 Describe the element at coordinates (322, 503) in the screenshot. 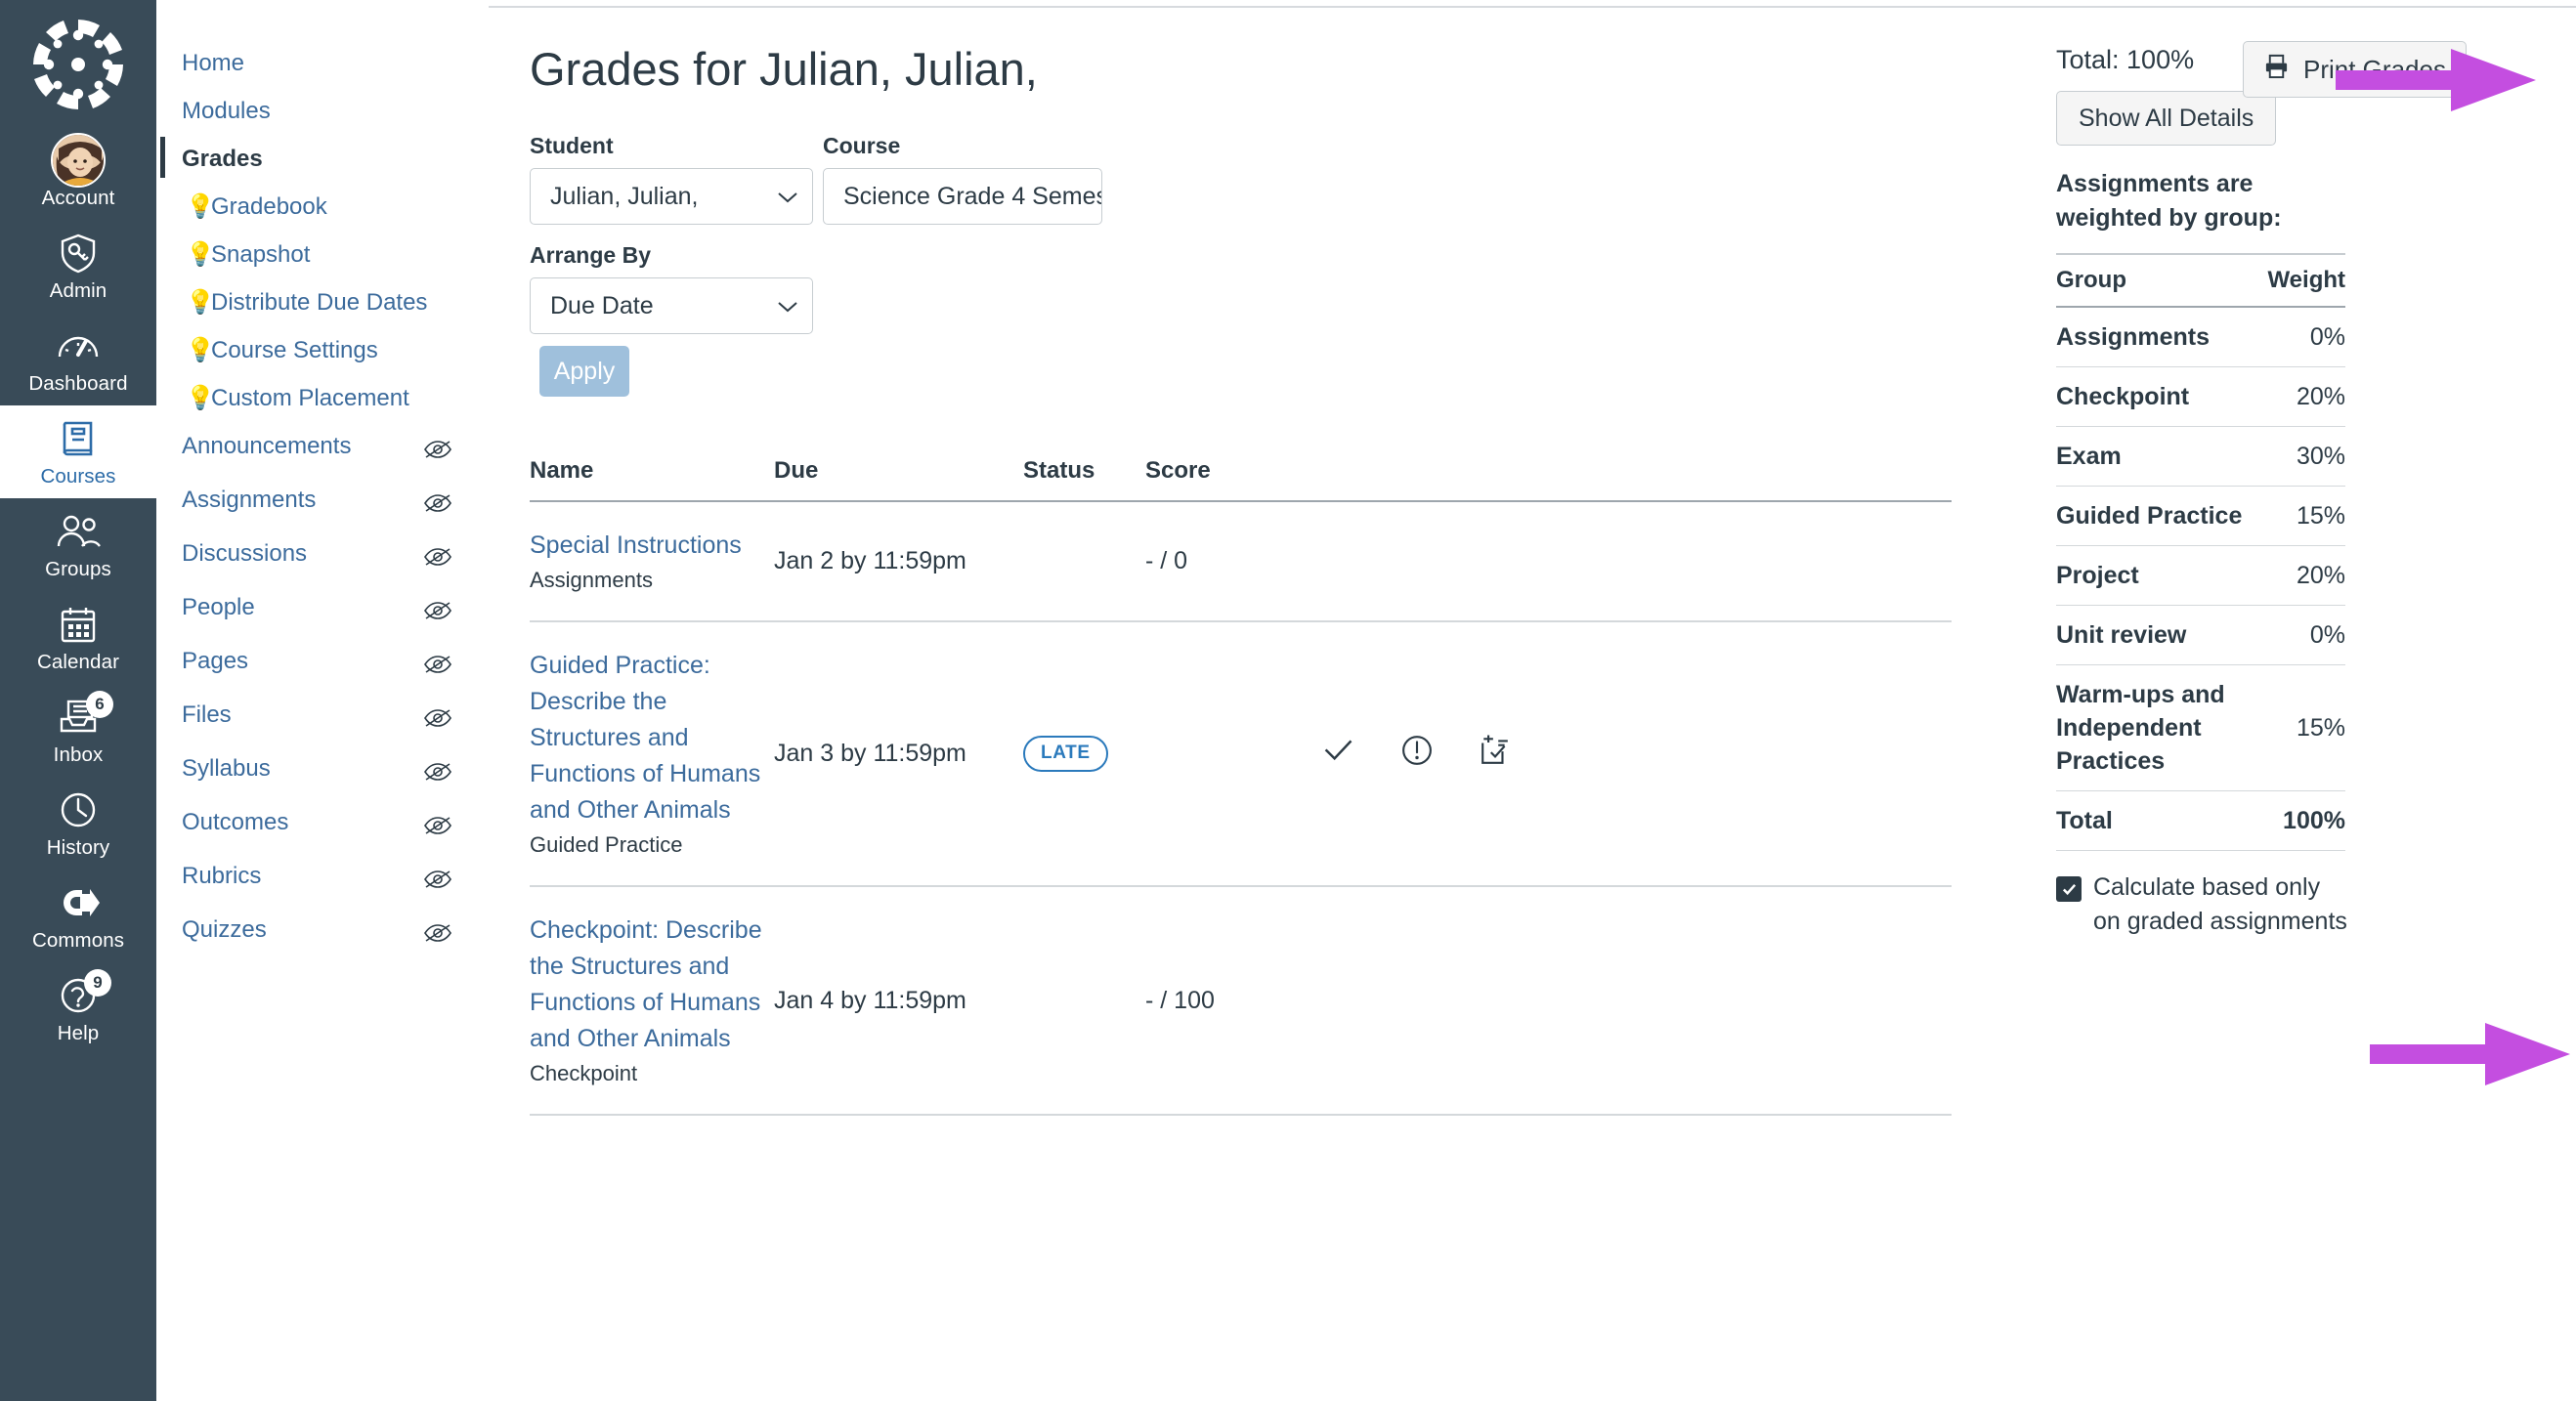

I see `course-nav-item-assignments: Assignments` at that location.